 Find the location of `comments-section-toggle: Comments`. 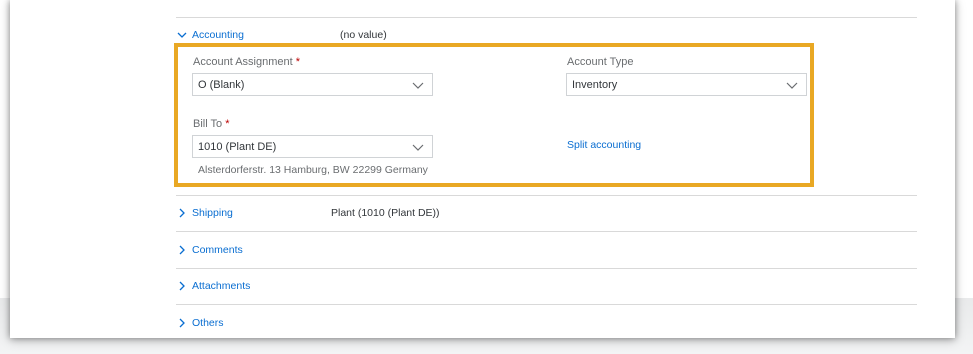

comments-section-toggle: Comments is located at coordinates (209, 250).